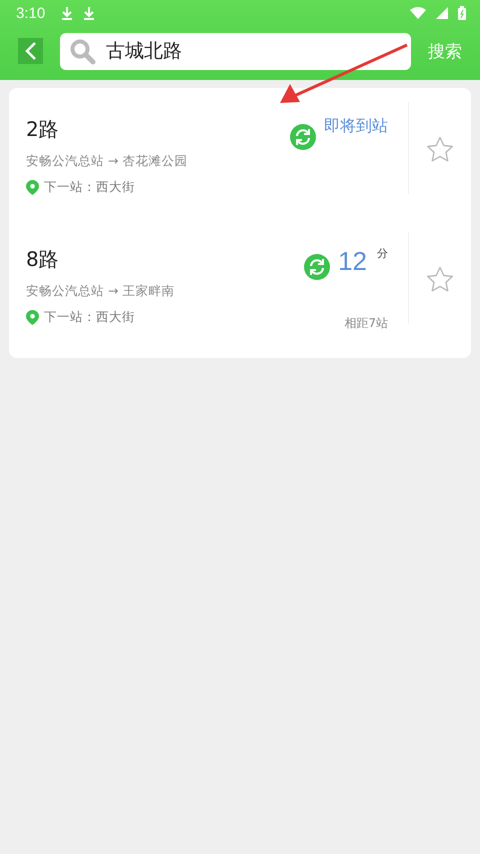  What do you see at coordinates (107, 161) in the screenshot?
I see `route-direction: 安畅公汽总站 → 杏花滩公园` at bounding box center [107, 161].